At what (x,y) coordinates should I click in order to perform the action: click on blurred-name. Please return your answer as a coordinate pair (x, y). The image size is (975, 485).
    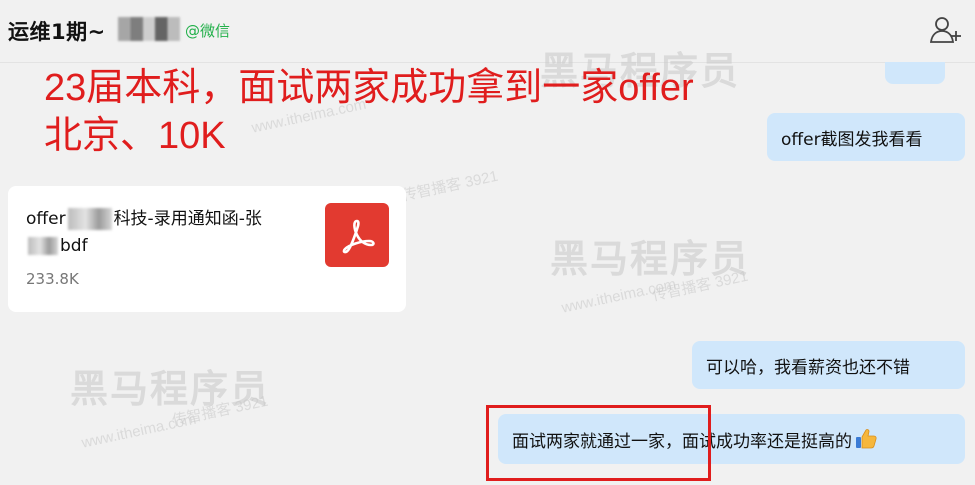
    Looking at the image, I should click on (149, 29).